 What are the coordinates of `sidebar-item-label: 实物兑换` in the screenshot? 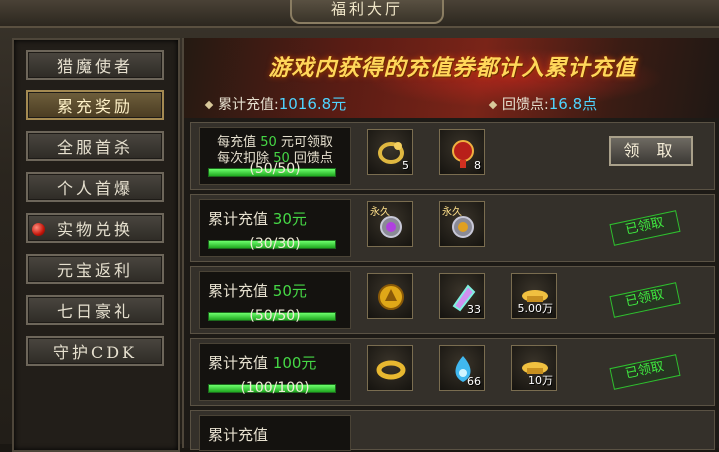 It's located at (94, 229).